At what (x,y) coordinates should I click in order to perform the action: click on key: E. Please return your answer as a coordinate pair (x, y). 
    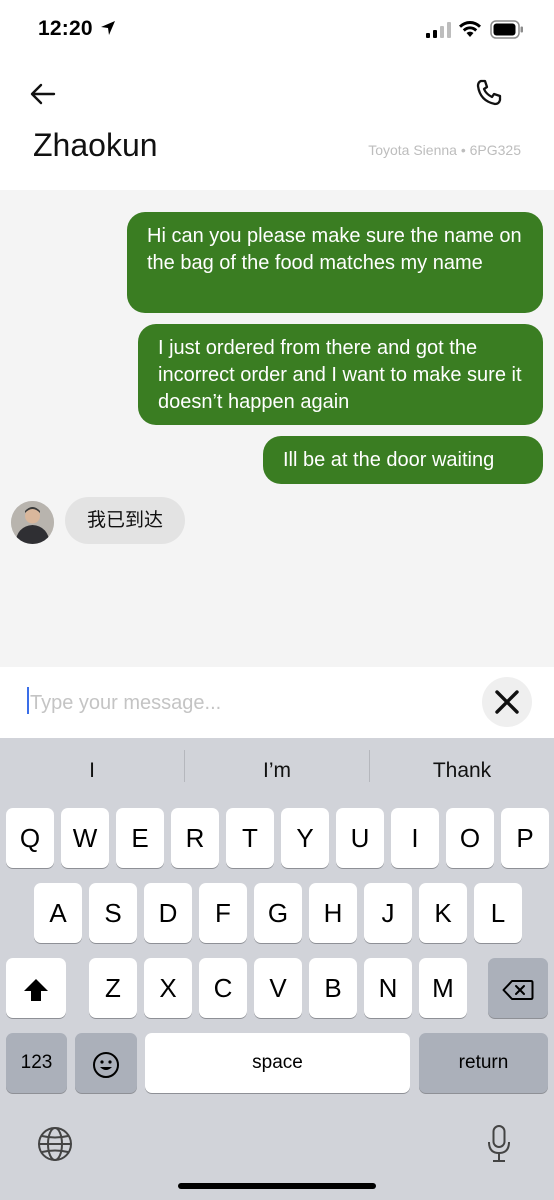
    Looking at the image, I should click on (140, 838).